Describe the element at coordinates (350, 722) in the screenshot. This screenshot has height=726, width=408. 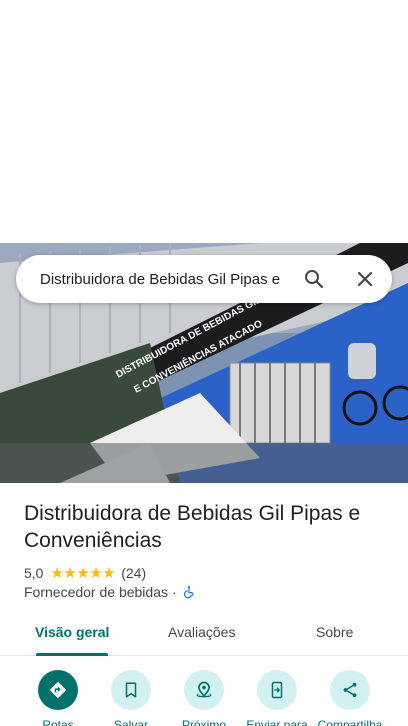
I see `share-label: Compartilha` at that location.